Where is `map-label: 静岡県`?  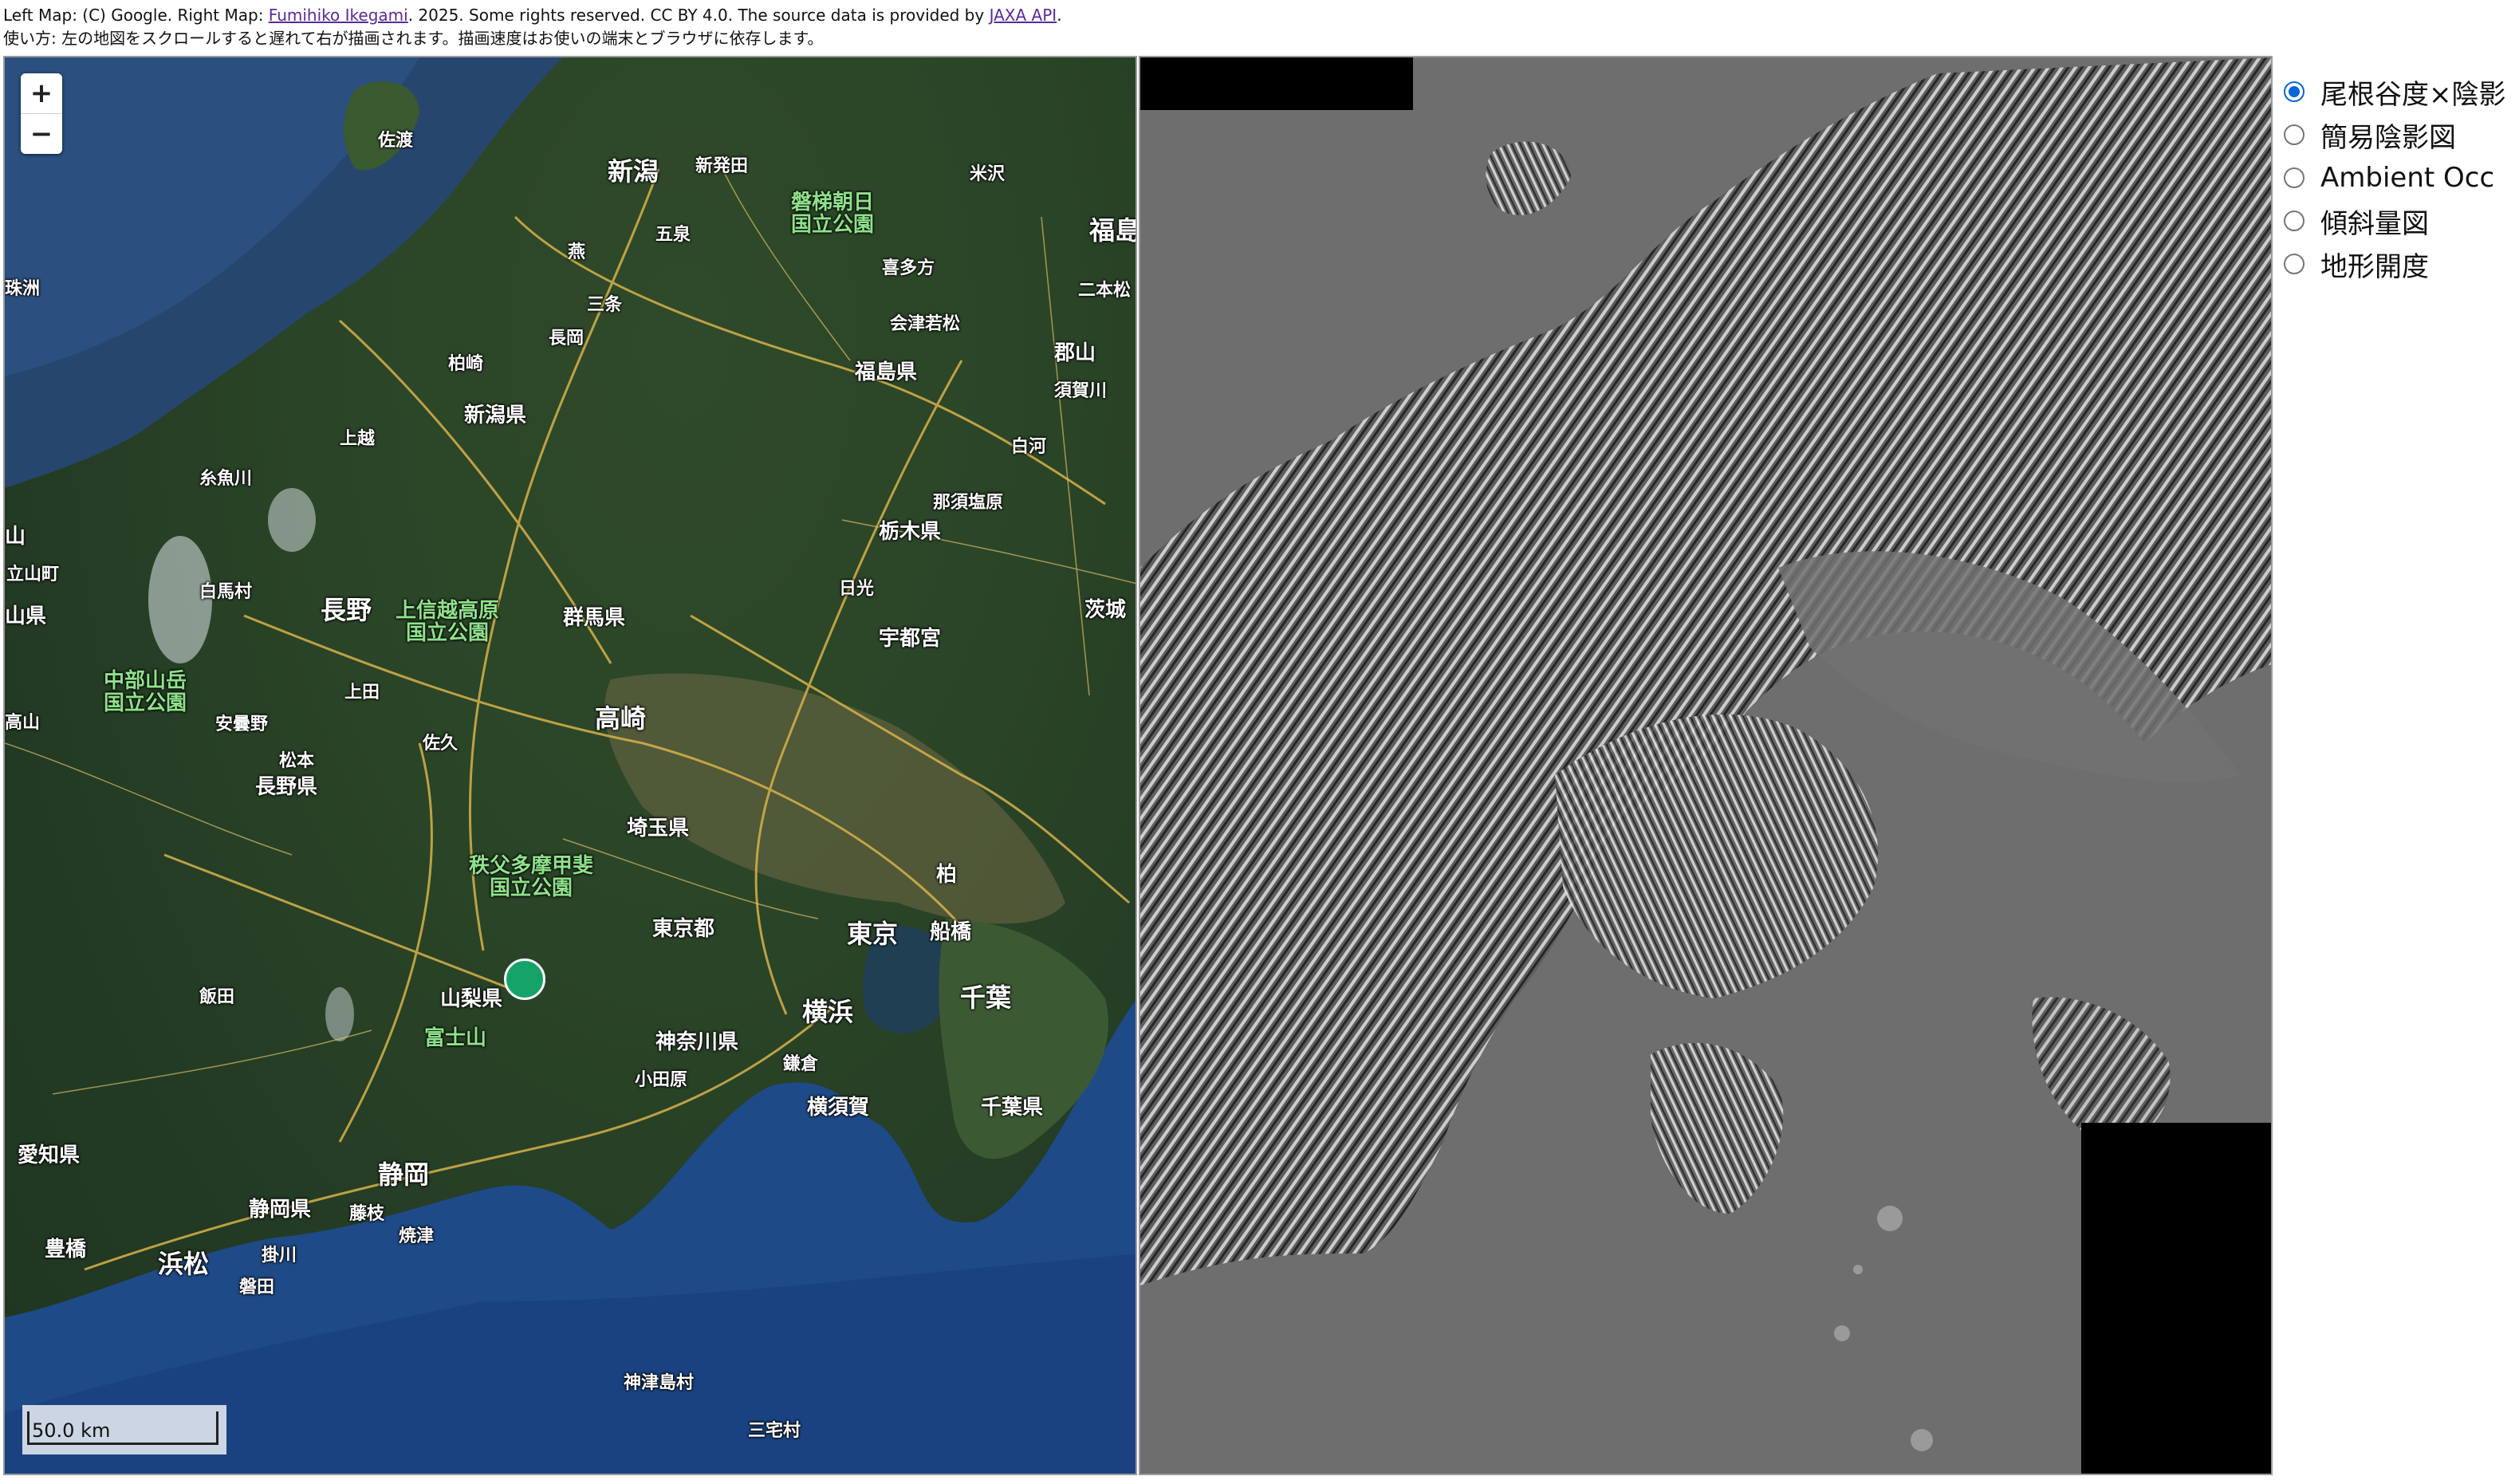
map-label: 静岡県 is located at coordinates (280, 1210).